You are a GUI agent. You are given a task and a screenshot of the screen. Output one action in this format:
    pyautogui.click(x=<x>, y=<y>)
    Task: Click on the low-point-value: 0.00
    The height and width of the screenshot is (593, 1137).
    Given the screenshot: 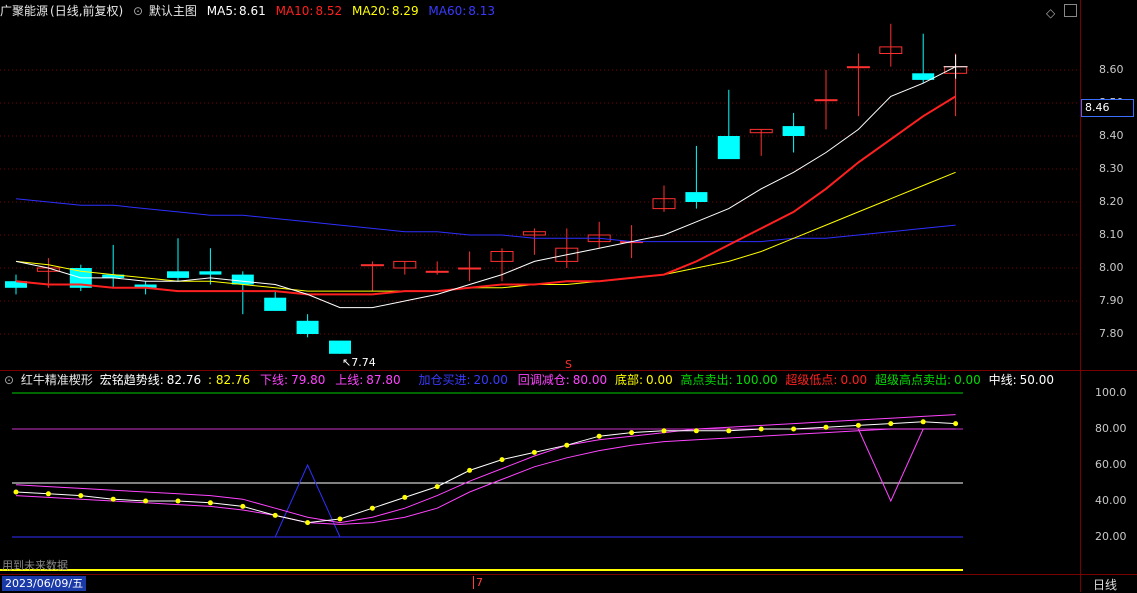 What is the action you would take?
    pyautogui.click(x=854, y=380)
    